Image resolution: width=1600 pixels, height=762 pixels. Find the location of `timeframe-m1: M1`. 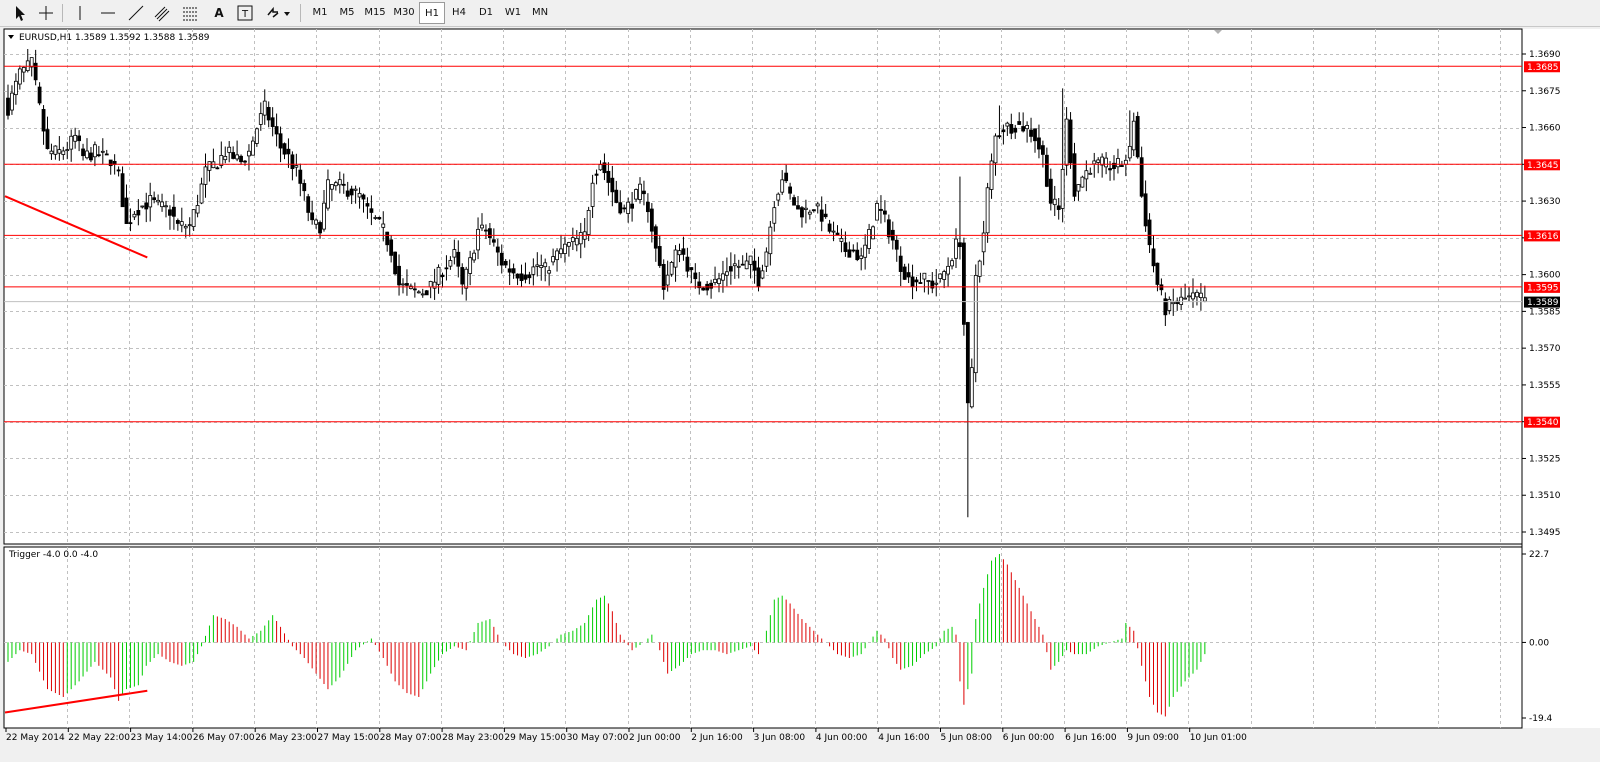

timeframe-m1: M1 is located at coordinates (320, 13).